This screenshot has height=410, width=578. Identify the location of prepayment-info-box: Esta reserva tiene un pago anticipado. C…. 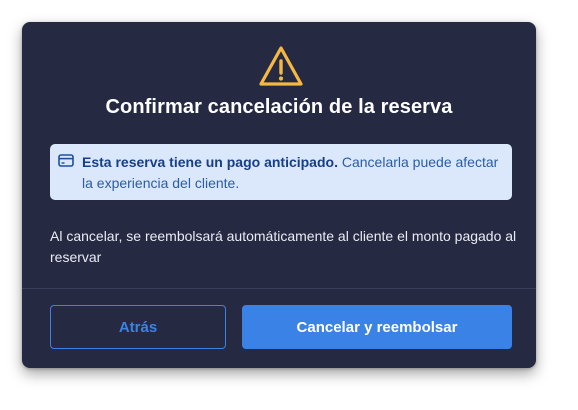
(281, 172).